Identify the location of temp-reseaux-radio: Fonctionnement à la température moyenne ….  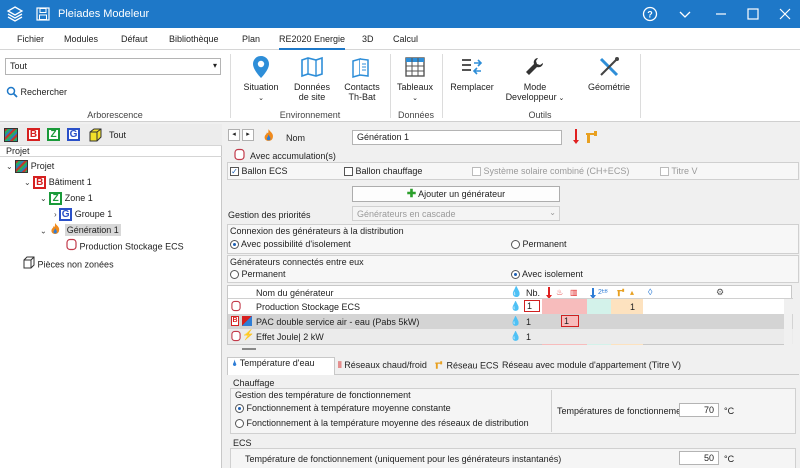
(382, 423).